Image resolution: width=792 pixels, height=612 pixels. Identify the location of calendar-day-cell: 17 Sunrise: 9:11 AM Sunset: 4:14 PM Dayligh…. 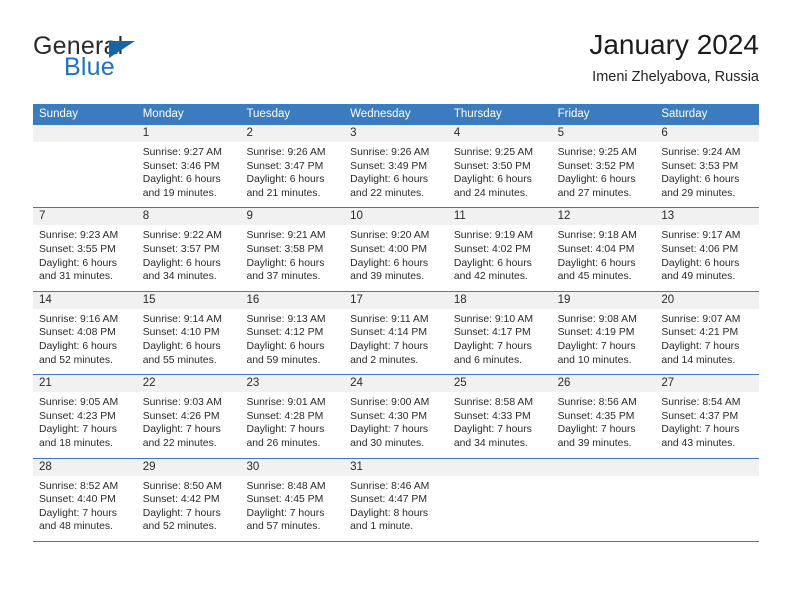
(396, 332).